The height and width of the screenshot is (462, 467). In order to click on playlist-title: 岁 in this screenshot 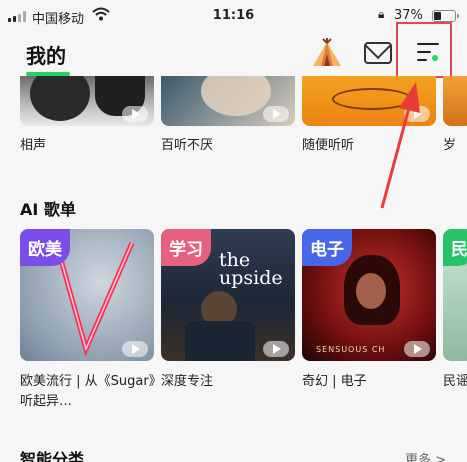, I will do `click(449, 143)`.